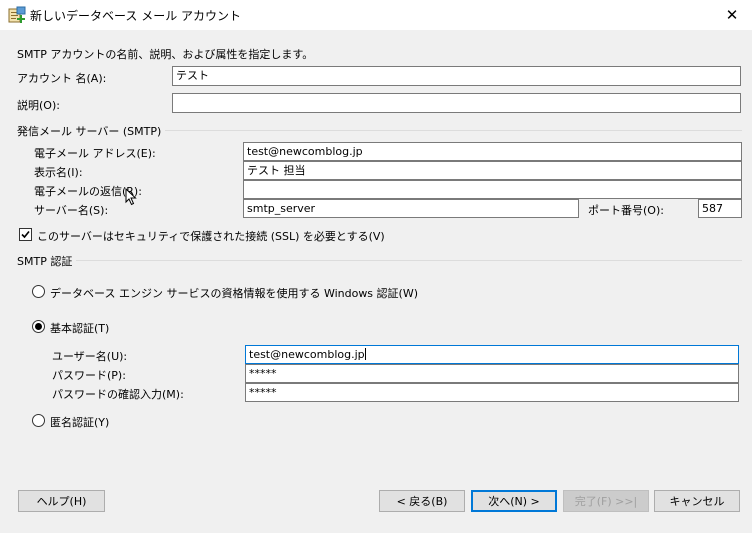 This screenshot has height=533, width=752. Describe the element at coordinates (38, 291) in the screenshot. I see `windows-auth-radio` at that location.